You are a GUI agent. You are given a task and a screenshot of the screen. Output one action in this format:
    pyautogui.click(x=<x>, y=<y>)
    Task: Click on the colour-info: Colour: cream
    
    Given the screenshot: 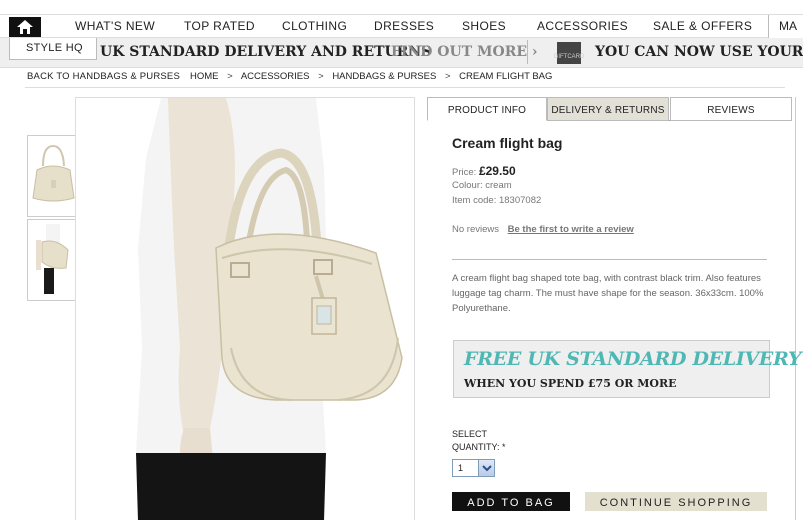 What is the action you would take?
    pyautogui.click(x=482, y=185)
    